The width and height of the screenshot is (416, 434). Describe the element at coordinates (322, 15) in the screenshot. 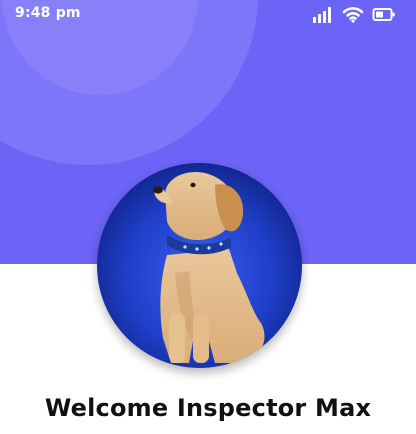

I see `signal-icon` at that location.